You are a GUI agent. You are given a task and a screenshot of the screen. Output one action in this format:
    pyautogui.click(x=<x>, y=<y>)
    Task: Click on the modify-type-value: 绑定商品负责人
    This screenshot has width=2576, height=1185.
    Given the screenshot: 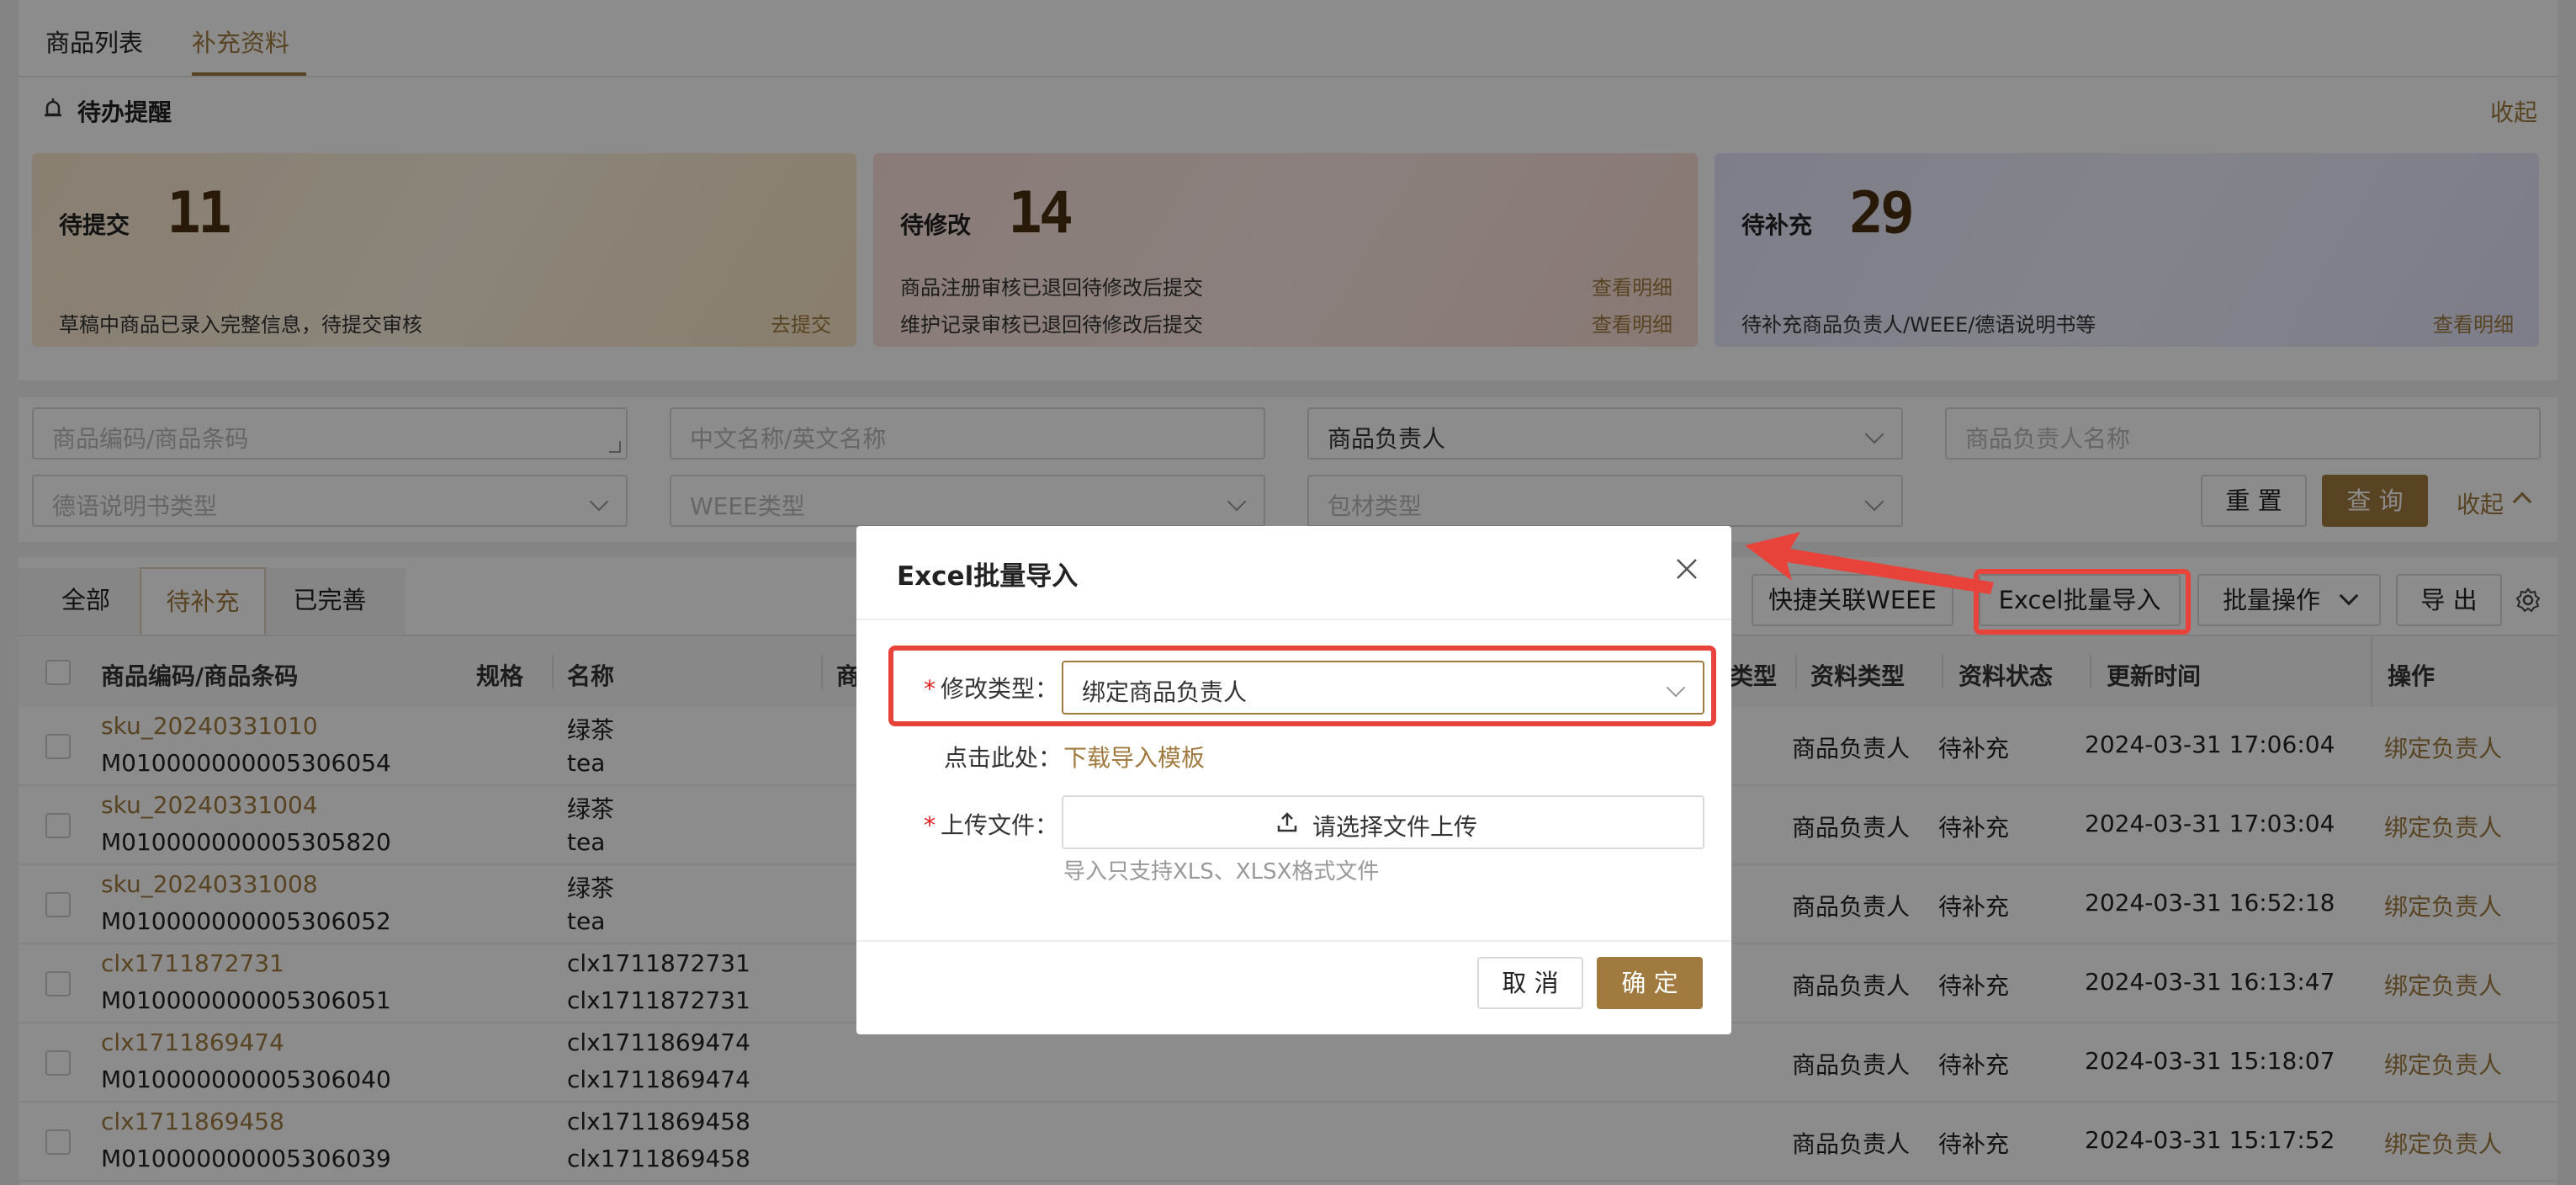 What is the action you would take?
    pyautogui.click(x=1165, y=692)
    